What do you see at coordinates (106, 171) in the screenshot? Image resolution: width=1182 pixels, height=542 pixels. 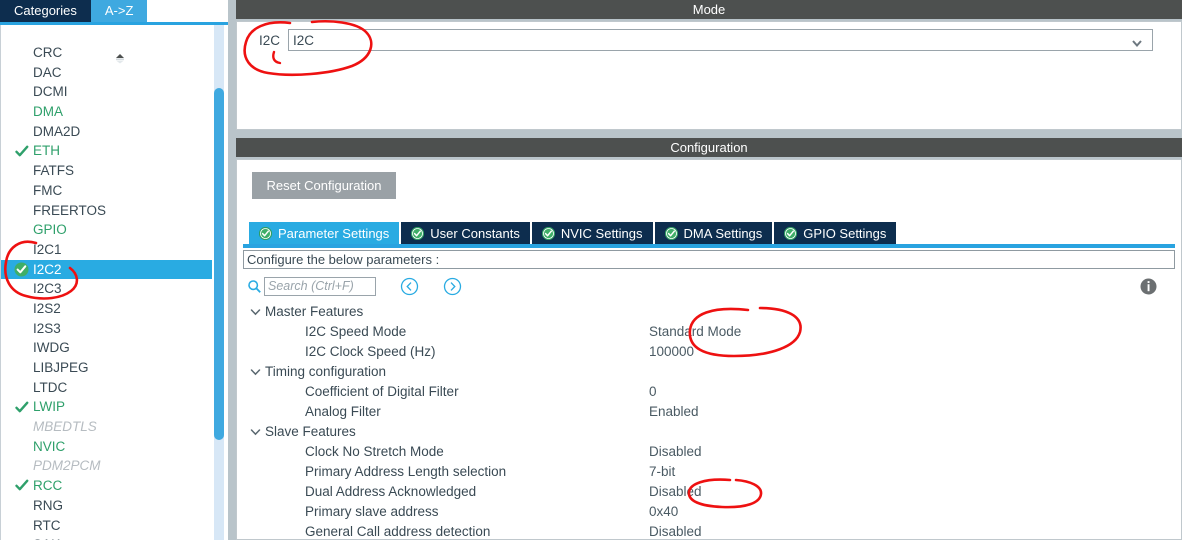 I see `sidebar-item-fatfs: FATFS` at bounding box center [106, 171].